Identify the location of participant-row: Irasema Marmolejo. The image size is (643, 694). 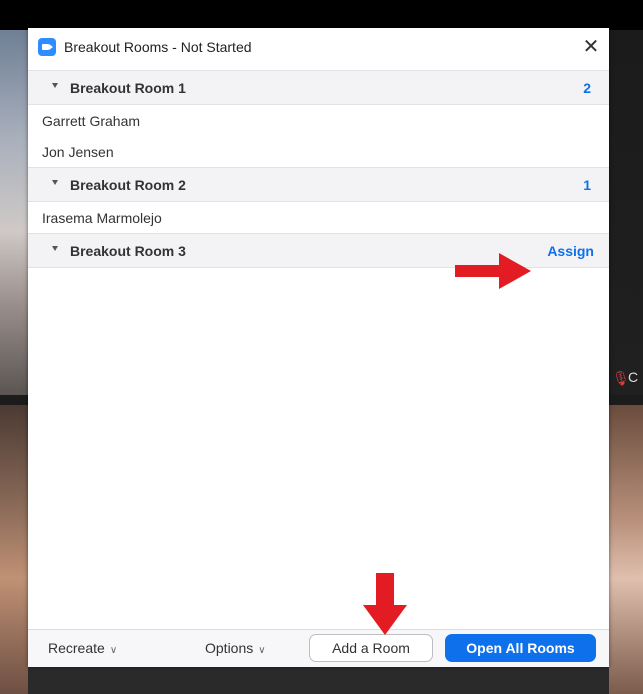
(318, 217).